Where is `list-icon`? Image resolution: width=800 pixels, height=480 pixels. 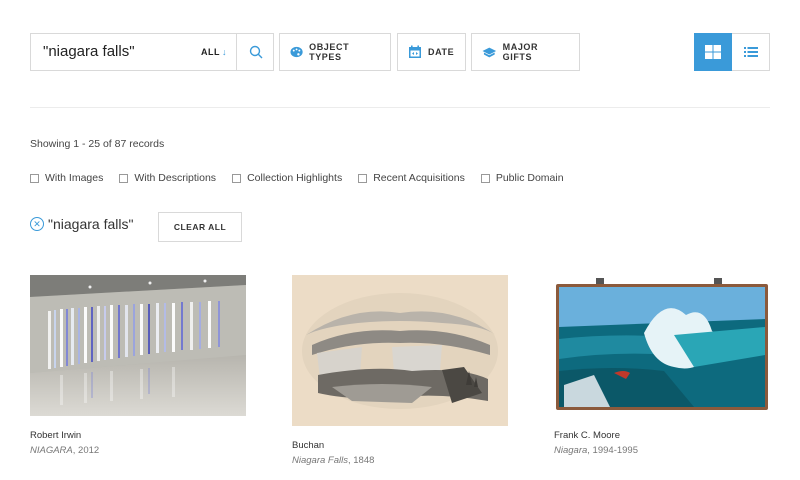 list-icon is located at coordinates (750, 52).